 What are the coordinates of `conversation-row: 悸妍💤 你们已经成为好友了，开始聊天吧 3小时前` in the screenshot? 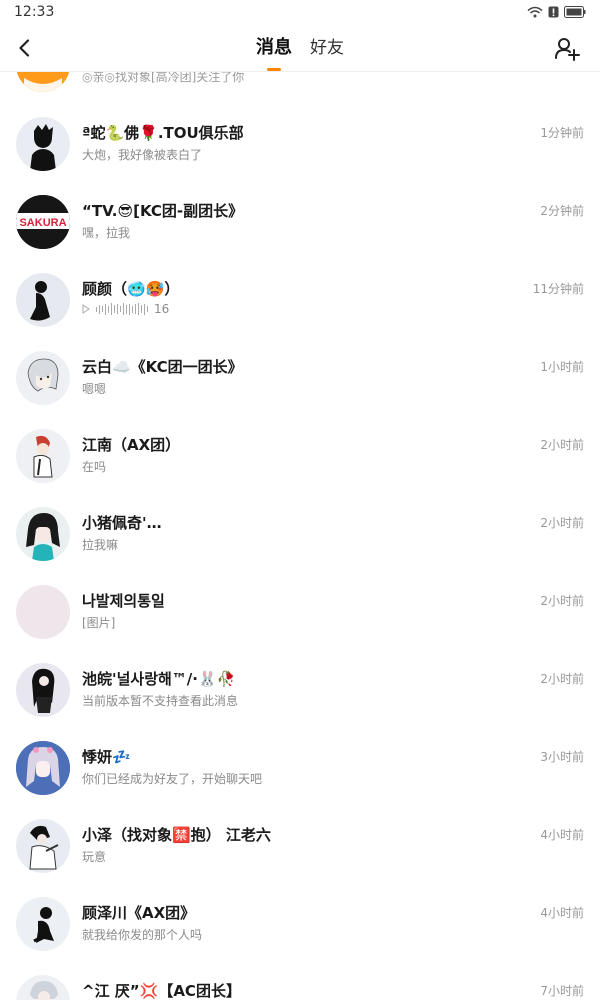 It's located at (300, 768).